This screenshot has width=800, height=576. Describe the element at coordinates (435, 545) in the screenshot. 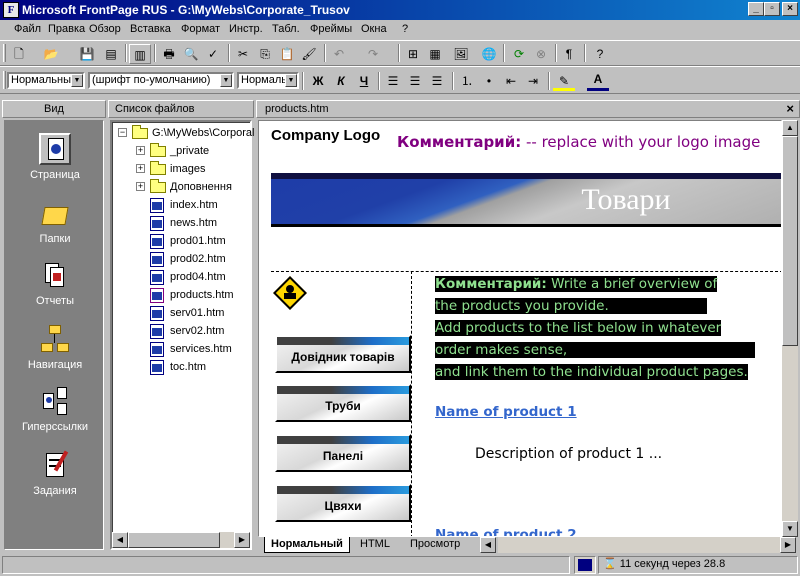

I see `tab-preview: Просмотр` at that location.